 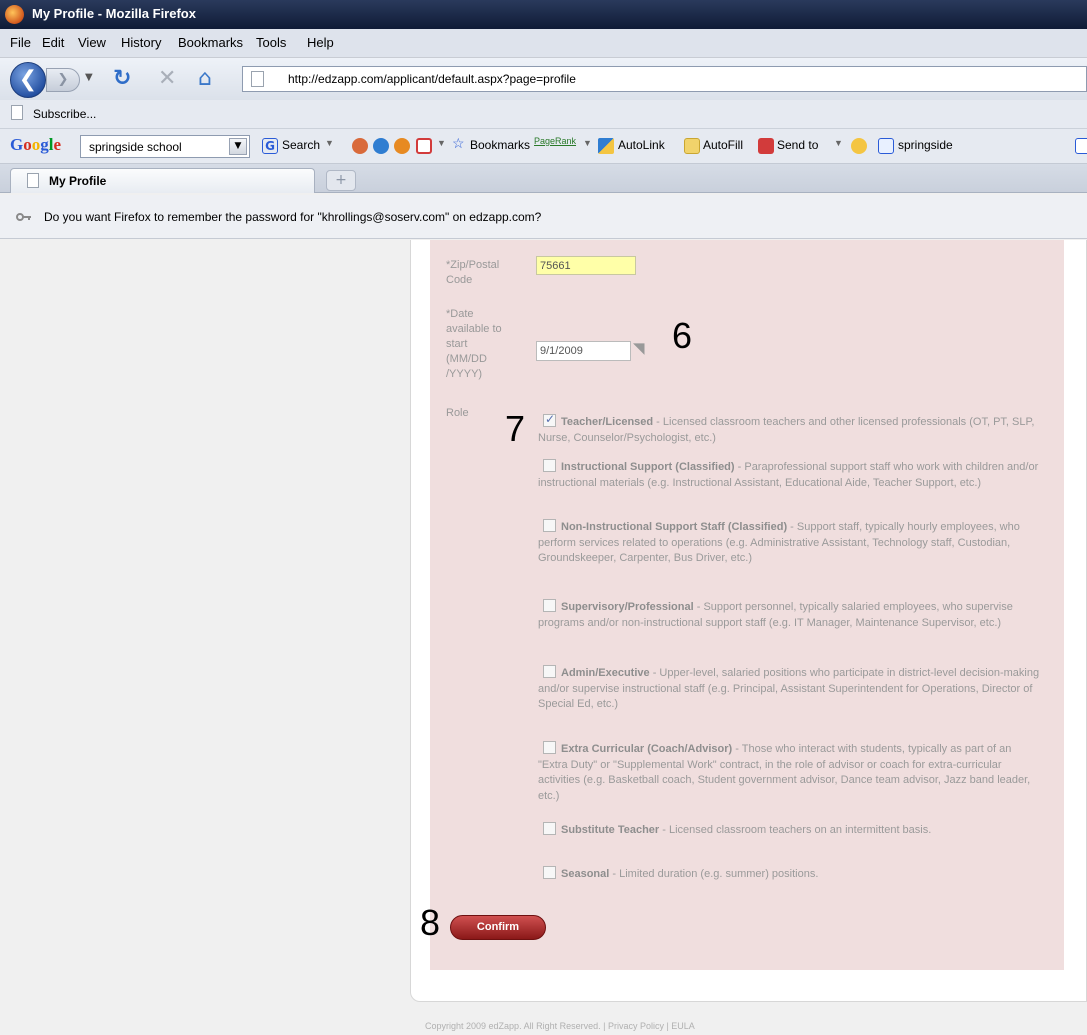 I want to click on role-name: Seasonal, so click(x=585, y=874).